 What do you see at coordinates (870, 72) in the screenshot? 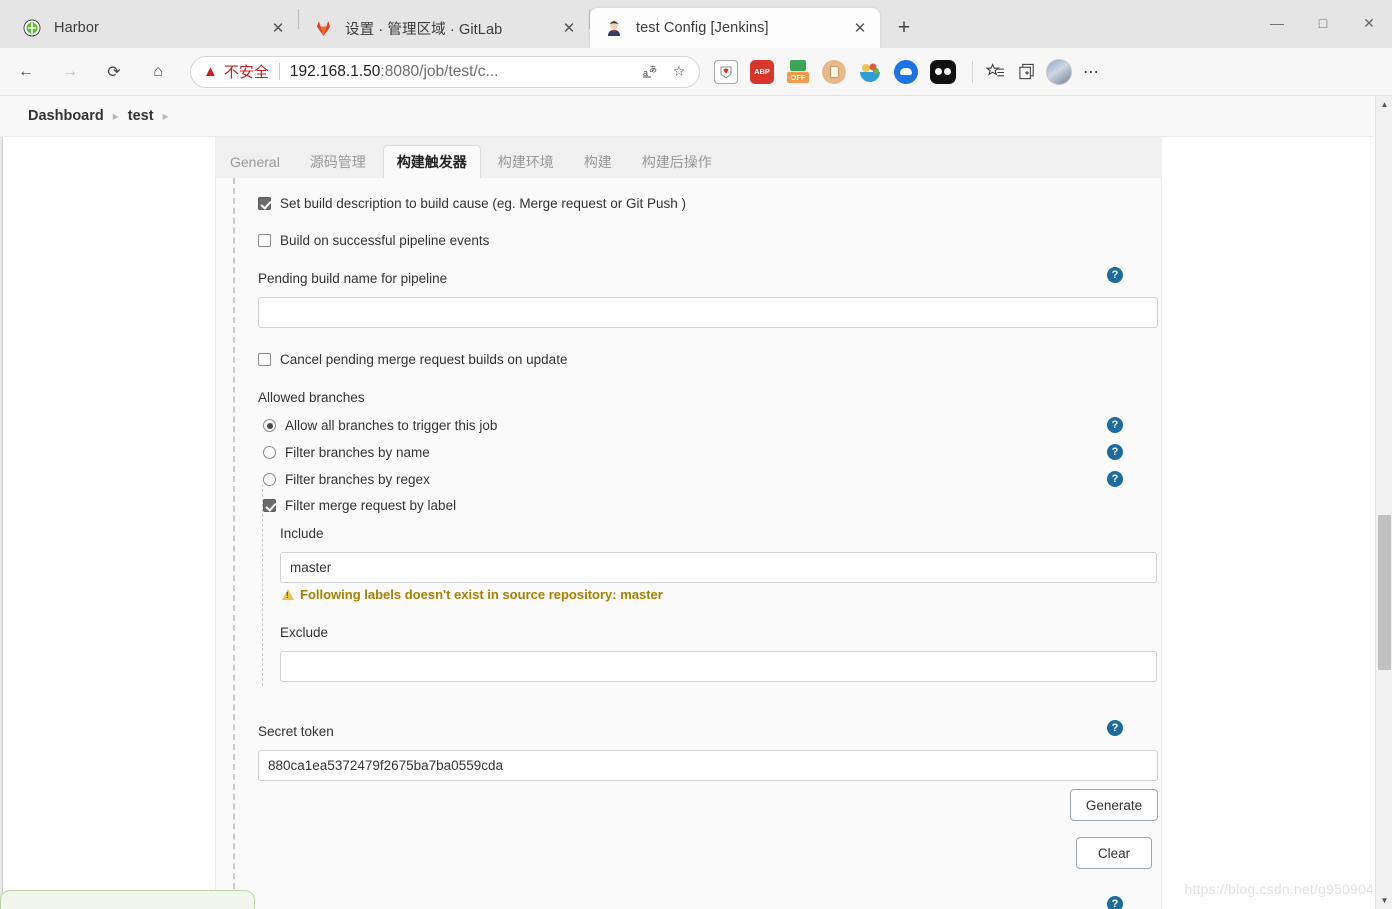
I see `colorful-extension-icon` at bounding box center [870, 72].